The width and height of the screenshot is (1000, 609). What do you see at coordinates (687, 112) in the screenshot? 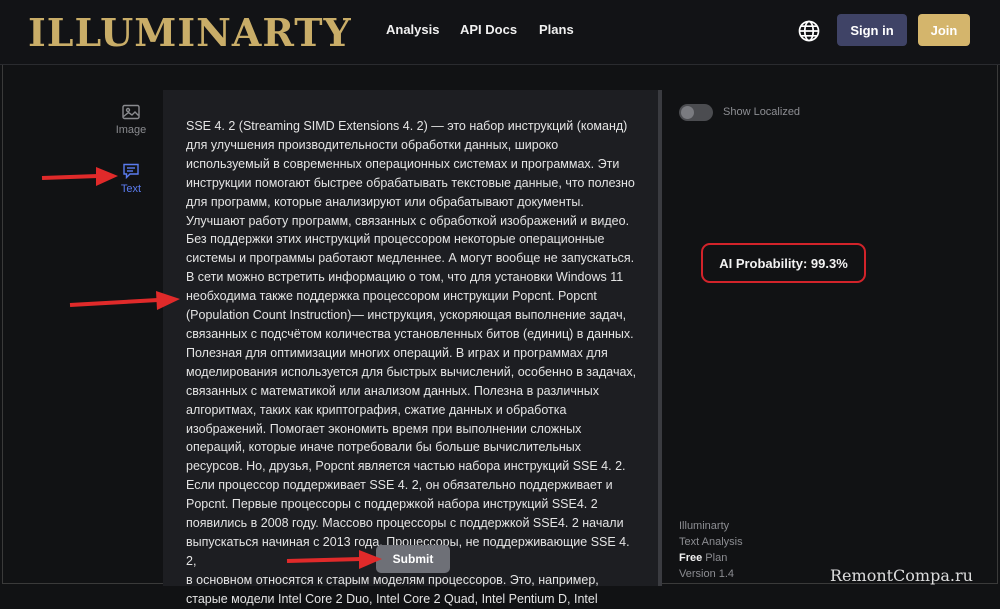
I see `toggle-knob` at bounding box center [687, 112].